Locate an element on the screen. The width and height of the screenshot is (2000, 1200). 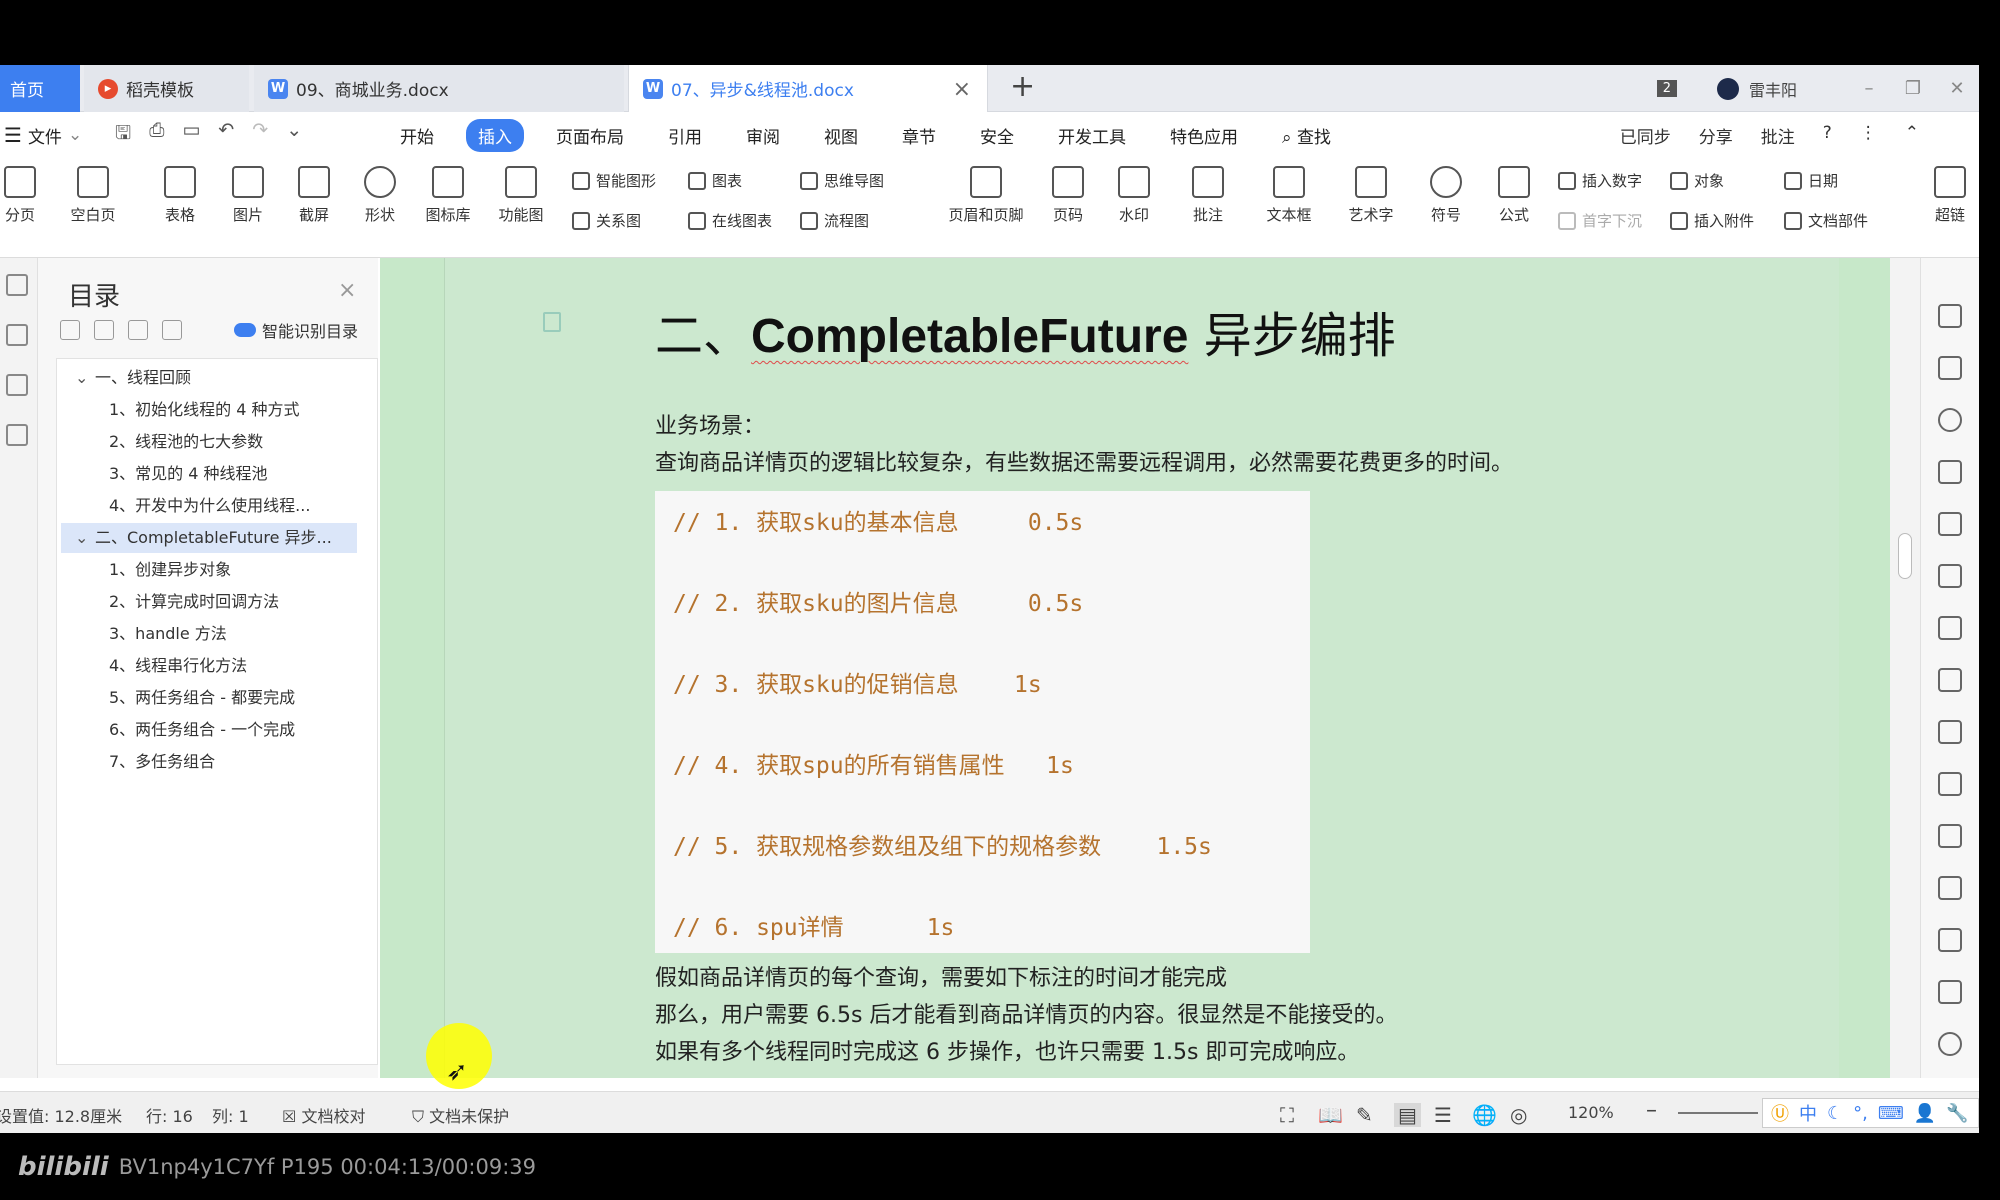
input-method-bar: Ⓤ 中 ☾ °, ⌨ 👤 🔧 is located at coordinates (1870, 1113).